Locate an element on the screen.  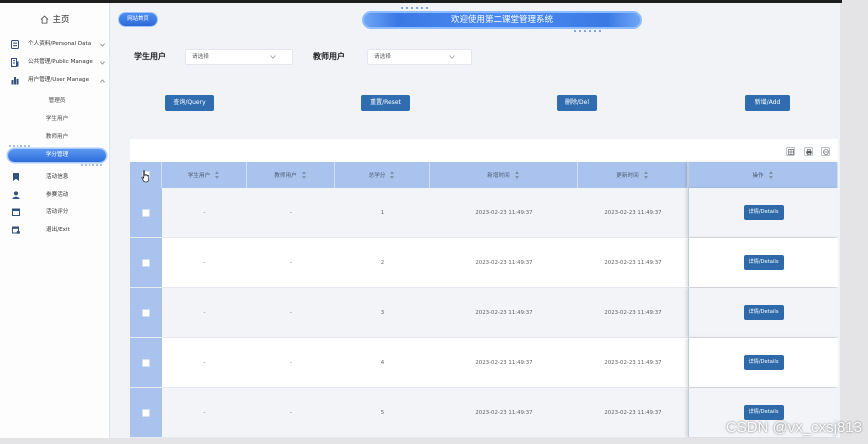
sidebar-item-label: 活动评分 is located at coordinates (57, 212).